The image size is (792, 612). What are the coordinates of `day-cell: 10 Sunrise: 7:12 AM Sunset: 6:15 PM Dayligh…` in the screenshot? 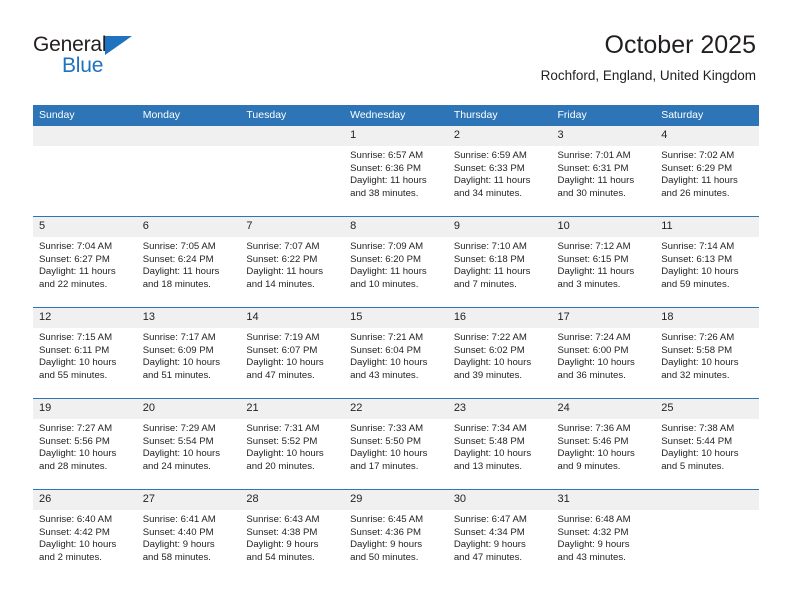 It's located at (603, 262).